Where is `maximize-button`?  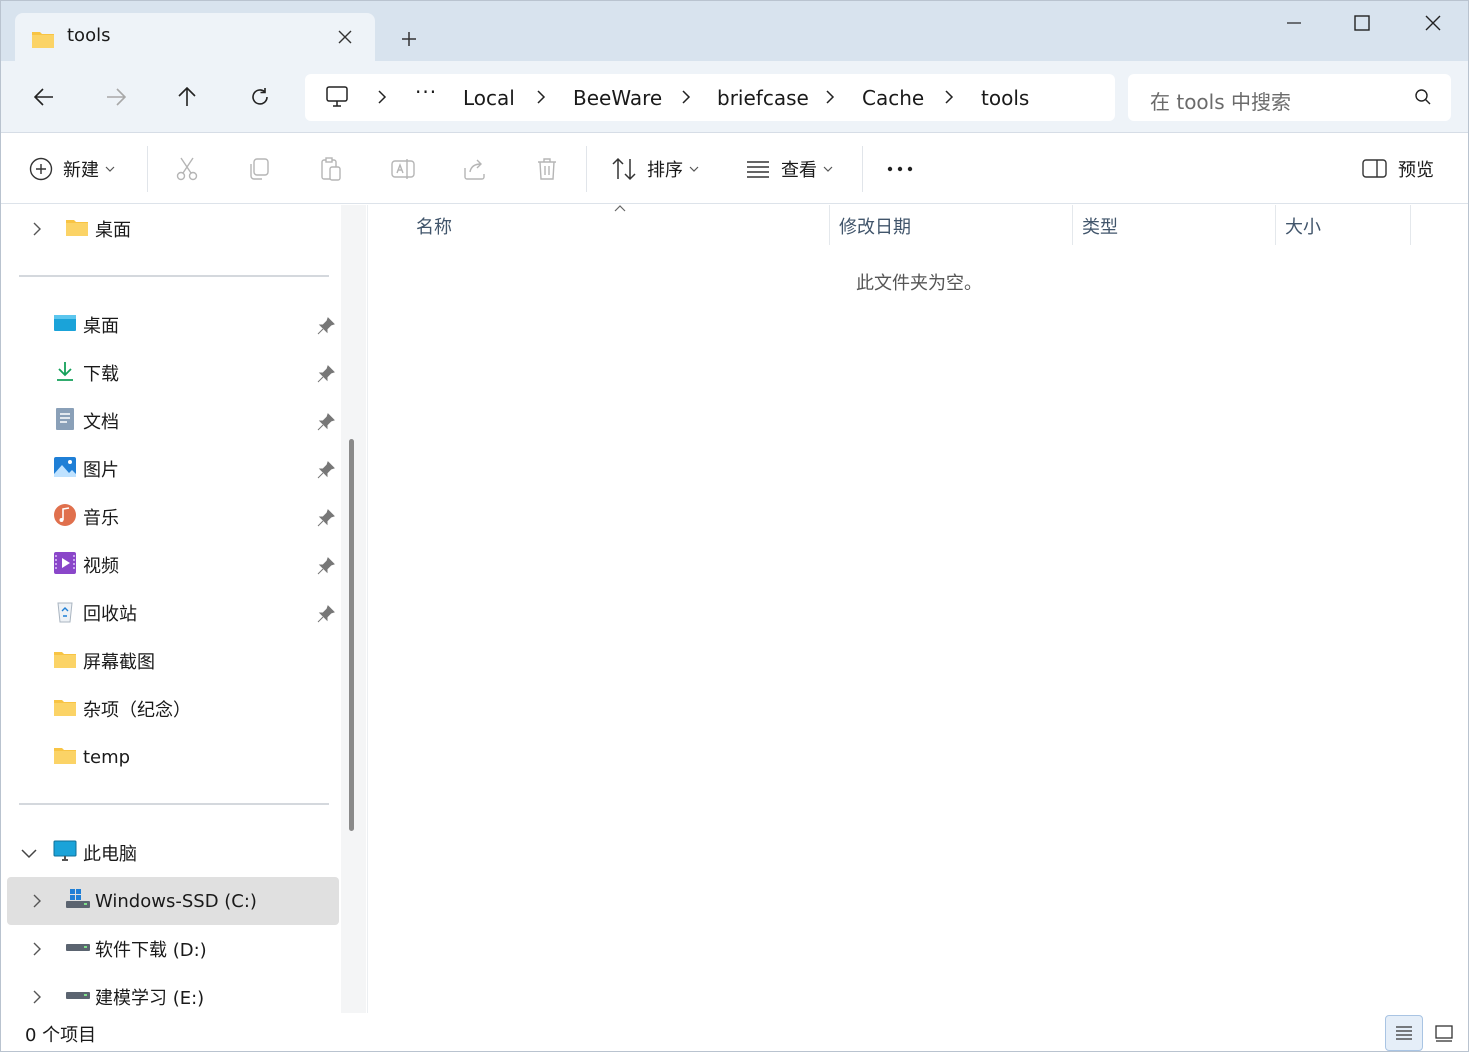 maximize-button is located at coordinates (1362, 23).